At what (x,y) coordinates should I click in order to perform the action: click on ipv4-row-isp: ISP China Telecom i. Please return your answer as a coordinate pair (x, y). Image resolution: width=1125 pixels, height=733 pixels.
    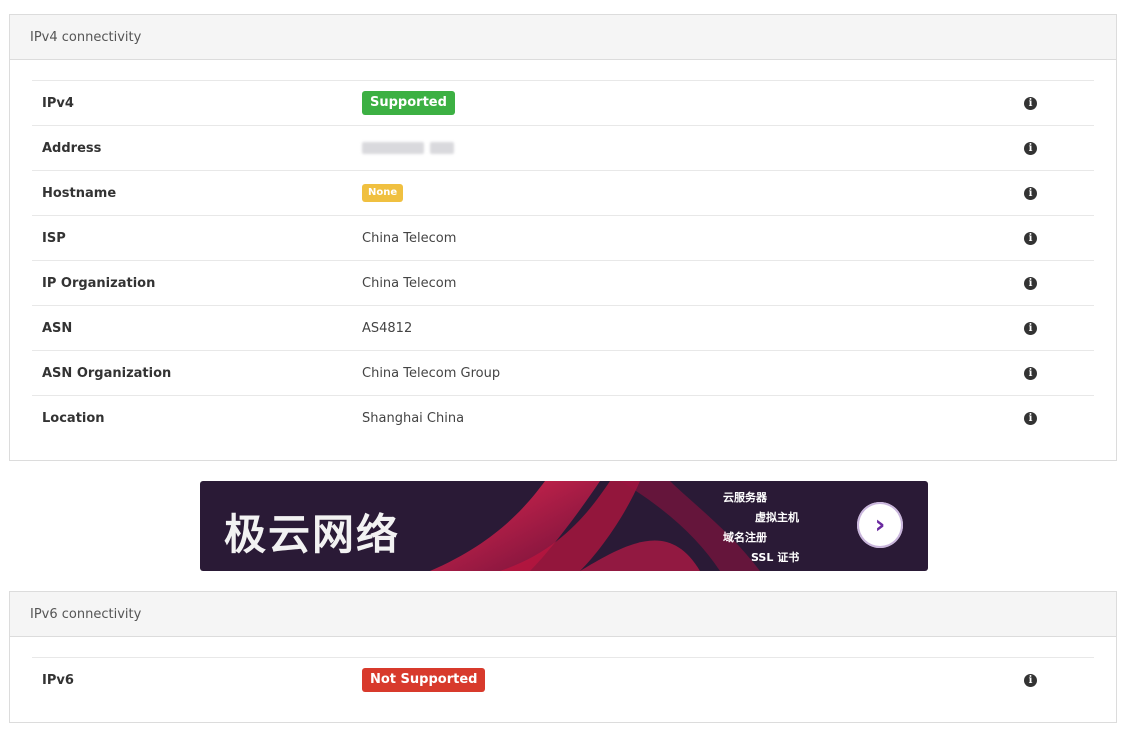
    Looking at the image, I should click on (563, 237).